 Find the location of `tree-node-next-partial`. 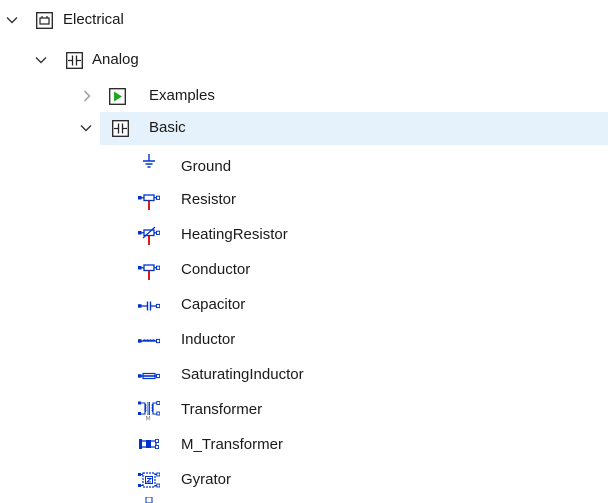

tree-node-next-partial is located at coordinates (304, 499).